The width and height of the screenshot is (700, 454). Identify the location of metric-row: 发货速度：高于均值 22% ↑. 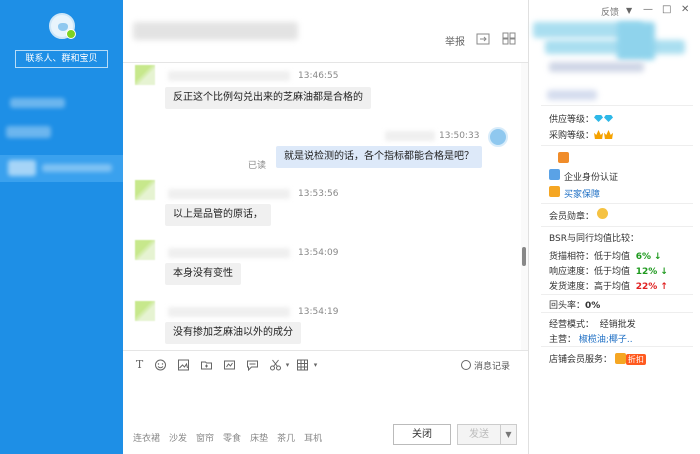
(608, 285).